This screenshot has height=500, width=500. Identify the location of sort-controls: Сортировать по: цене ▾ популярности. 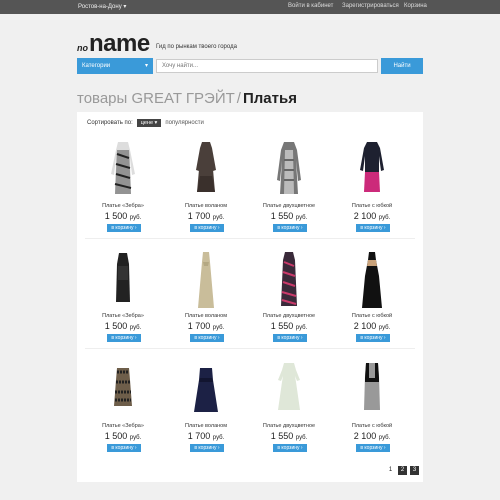
(145, 123).